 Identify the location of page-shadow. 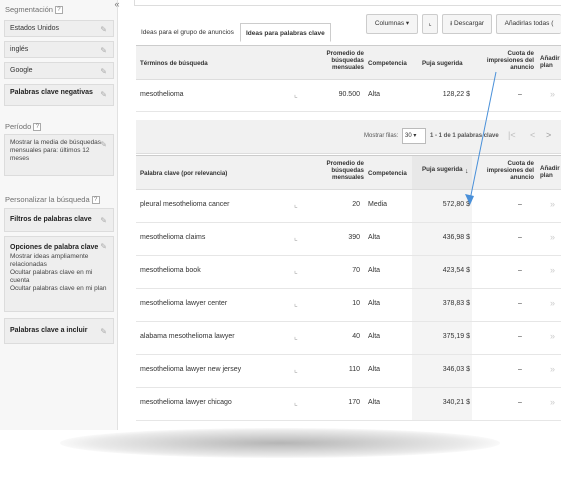
(280, 443).